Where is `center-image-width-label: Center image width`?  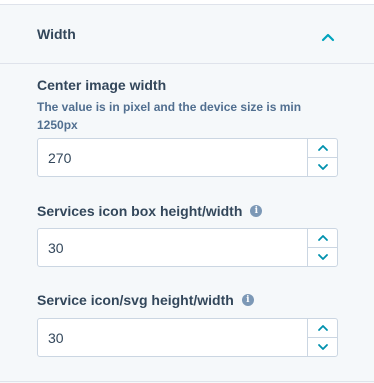
center-image-width-label: Center image width is located at coordinates (102, 85).